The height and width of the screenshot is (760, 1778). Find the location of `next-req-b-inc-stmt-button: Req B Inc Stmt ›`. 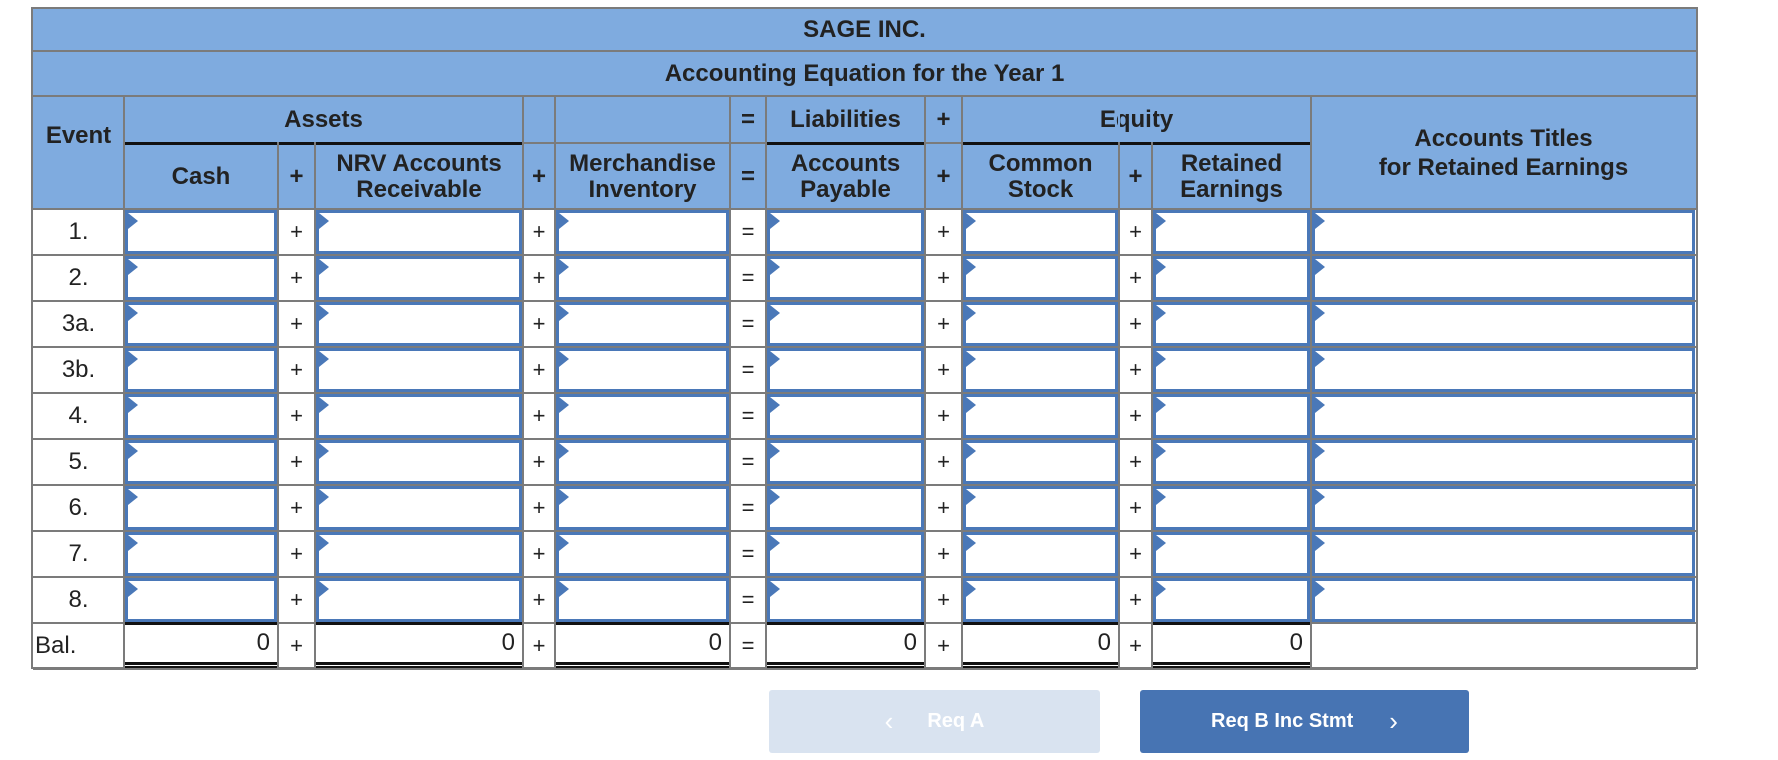

next-req-b-inc-stmt-button: Req B Inc Stmt › is located at coordinates (1304, 721).